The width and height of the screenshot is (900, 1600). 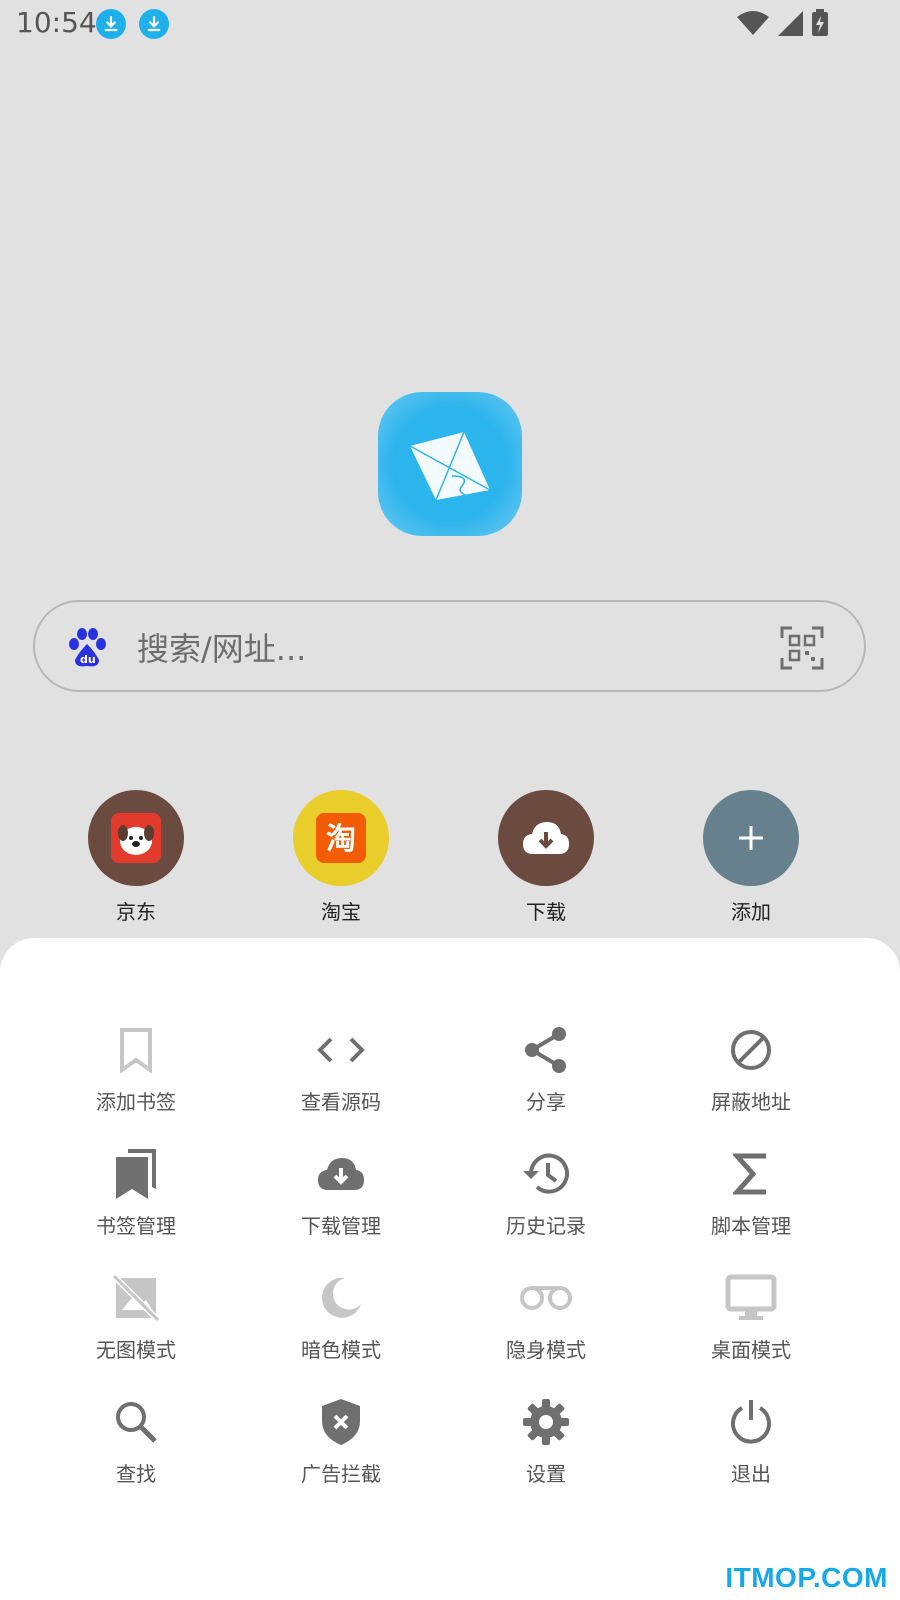 I want to click on status-time: 10:54, so click(x=56, y=22).